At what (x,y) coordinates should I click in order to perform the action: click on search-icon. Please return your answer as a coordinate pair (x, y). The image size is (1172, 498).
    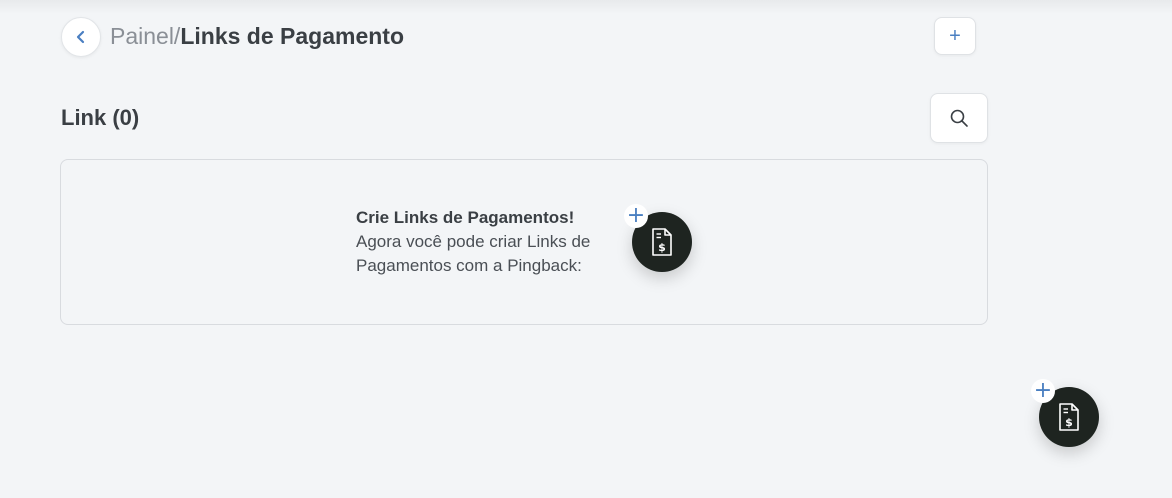
    Looking at the image, I should click on (959, 118).